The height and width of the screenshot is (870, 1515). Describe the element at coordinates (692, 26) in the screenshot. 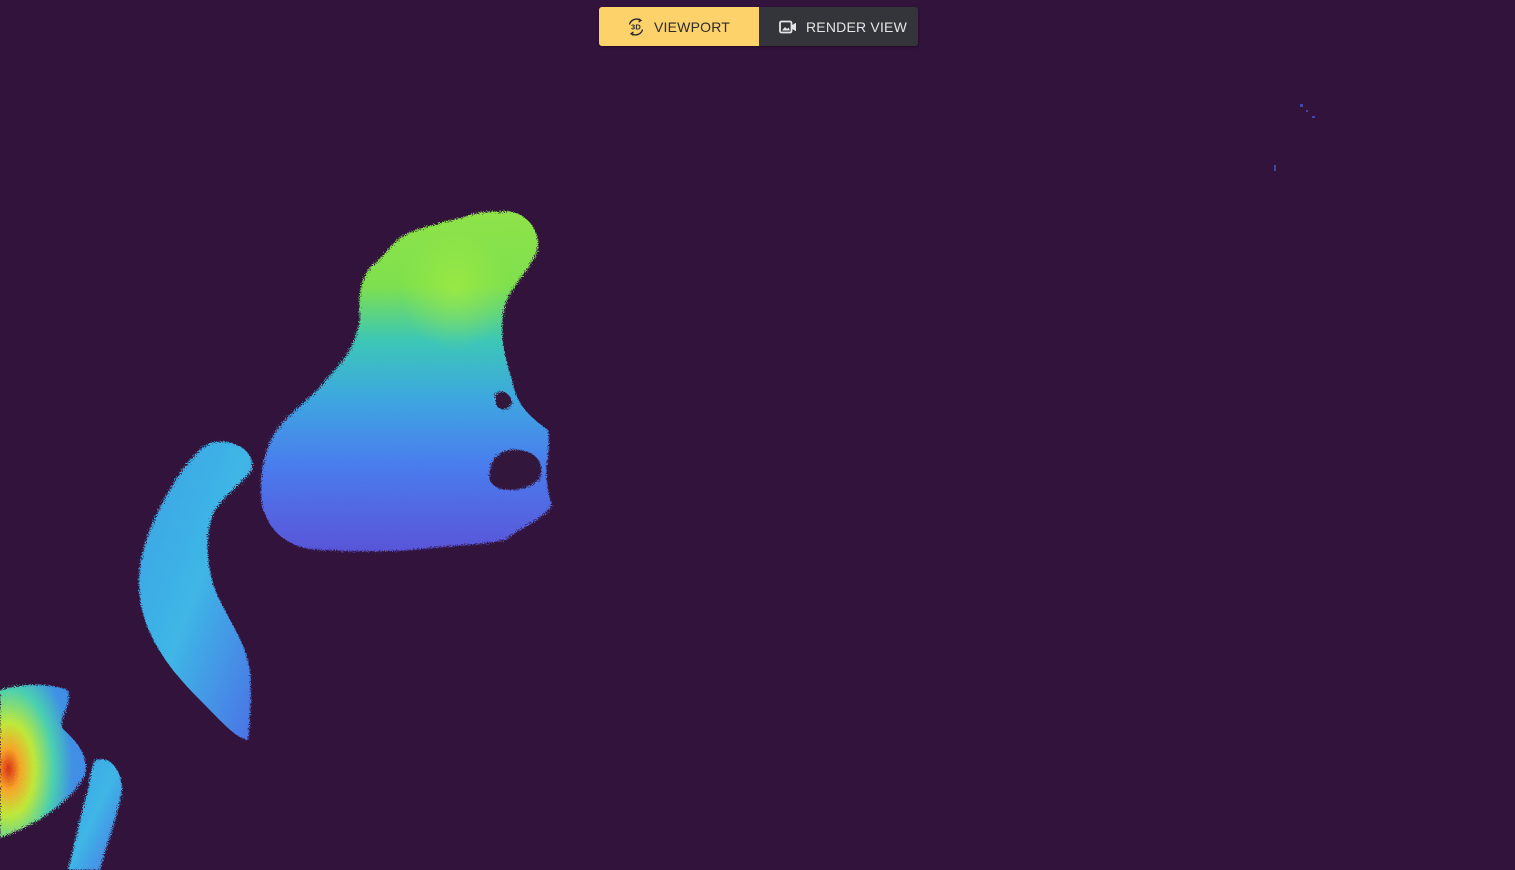

I see `viewport-label: VIEWPORT` at that location.